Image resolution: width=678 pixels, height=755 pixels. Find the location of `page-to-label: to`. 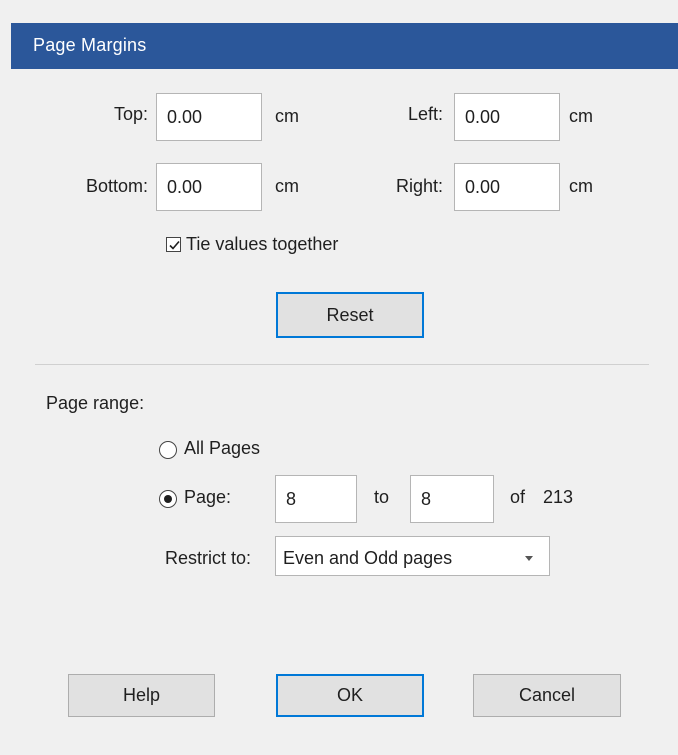

page-to-label: to is located at coordinates (382, 497).